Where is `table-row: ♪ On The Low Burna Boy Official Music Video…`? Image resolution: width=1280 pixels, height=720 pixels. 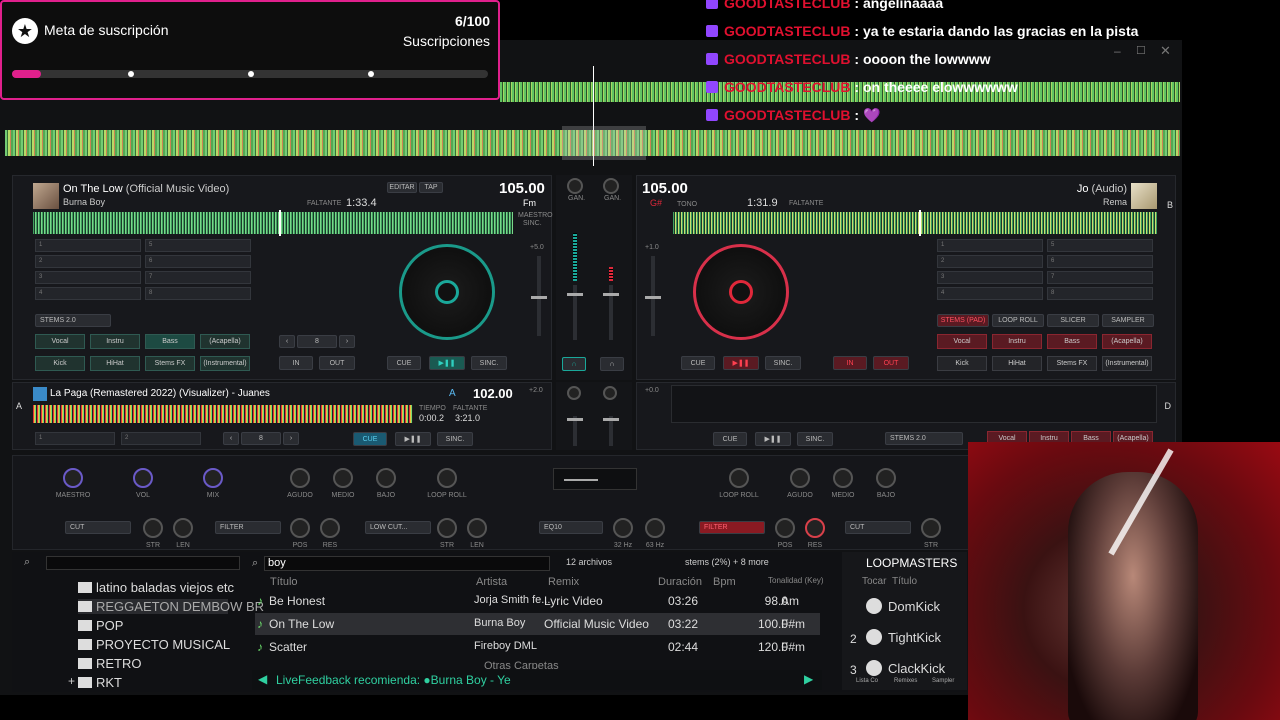 table-row: ♪ On The Low Burna Boy Official Music Video… is located at coordinates (537, 624).